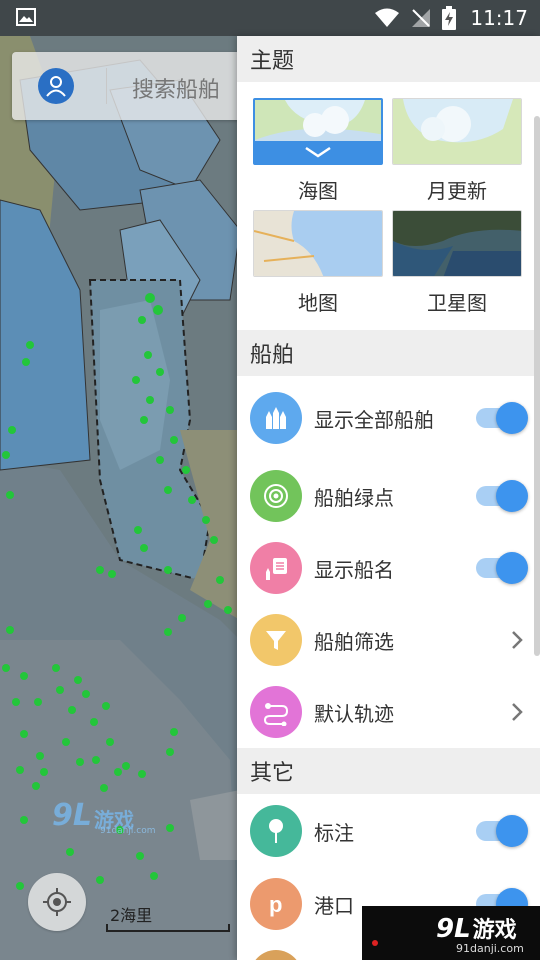 The image size is (540, 960). What do you see at coordinates (276, 640) in the screenshot?
I see `filter-icon` at bounding box center [276, 640].